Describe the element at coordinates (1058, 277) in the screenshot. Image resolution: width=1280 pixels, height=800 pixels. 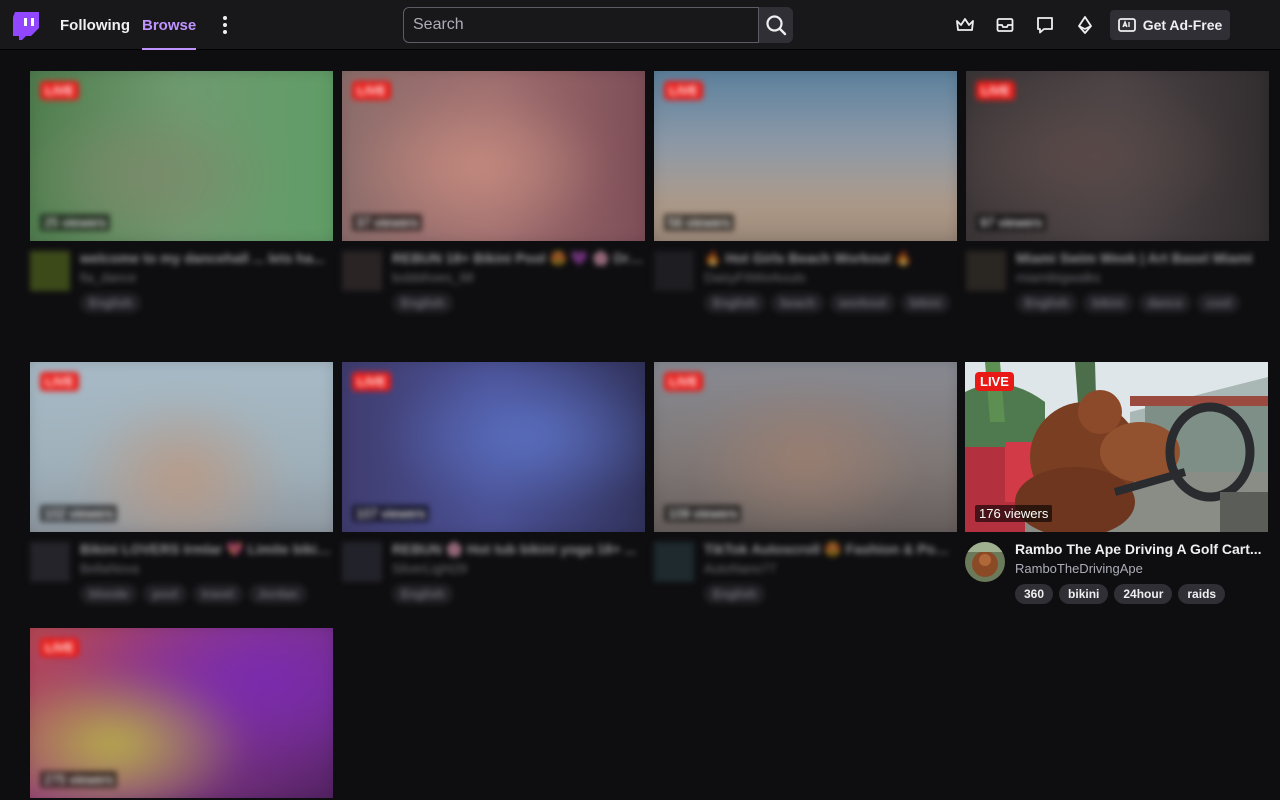
I see `channel-name: miamibigwalks` at that location.